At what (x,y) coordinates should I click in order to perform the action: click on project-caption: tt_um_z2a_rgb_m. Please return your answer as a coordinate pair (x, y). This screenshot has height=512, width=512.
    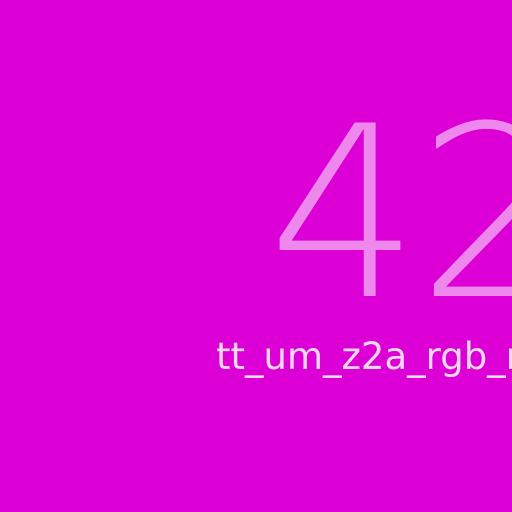
    Looking at the image, I should click on (364, 356).